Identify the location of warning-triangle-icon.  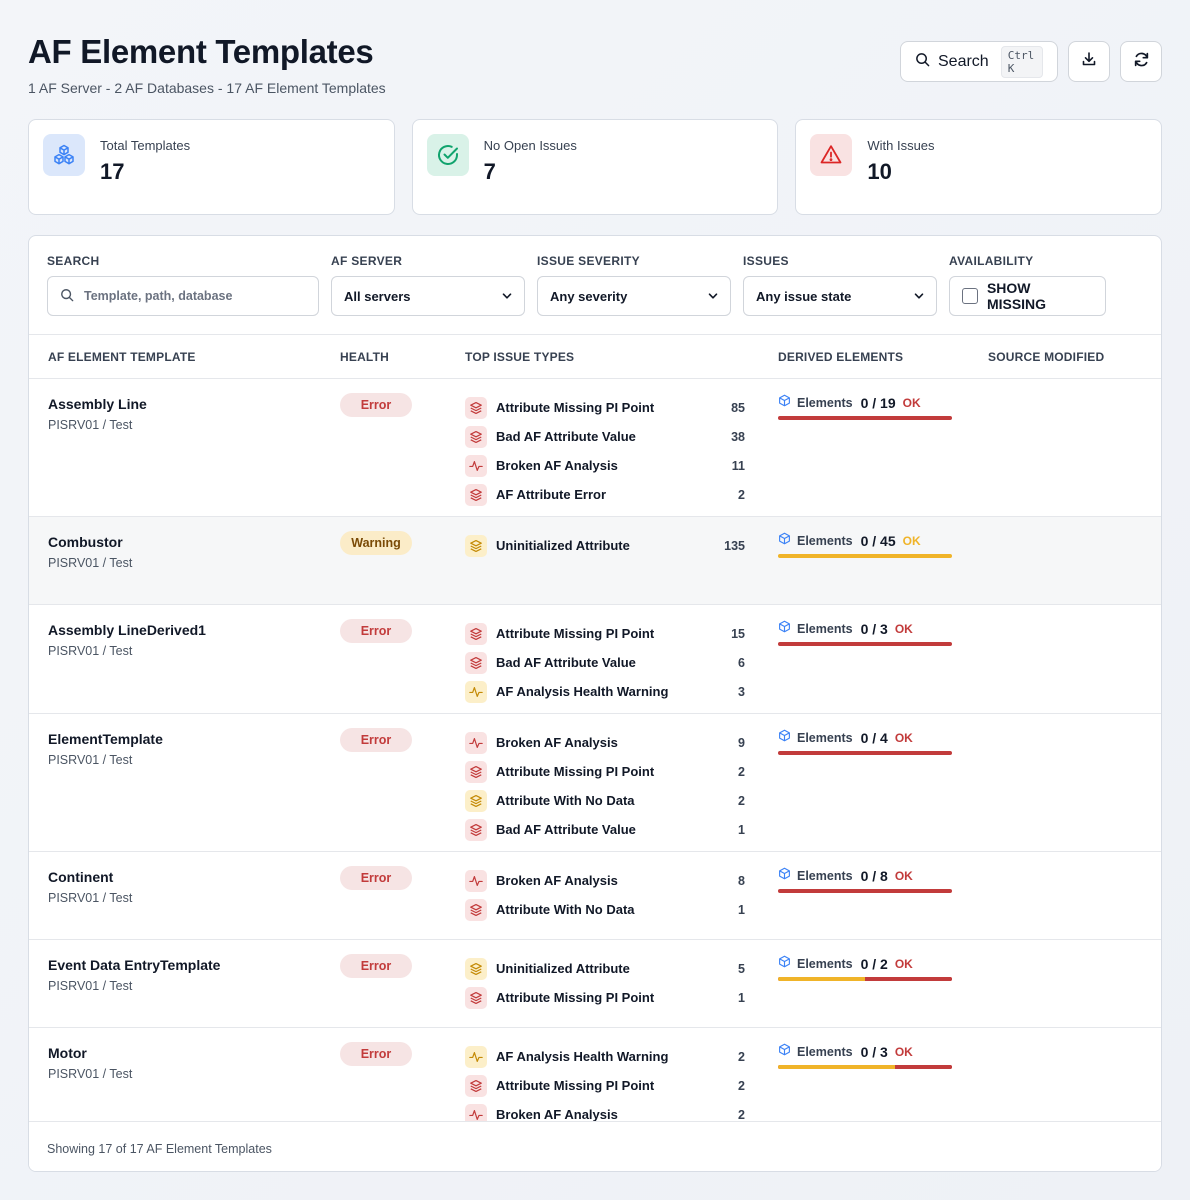
(831, 155).